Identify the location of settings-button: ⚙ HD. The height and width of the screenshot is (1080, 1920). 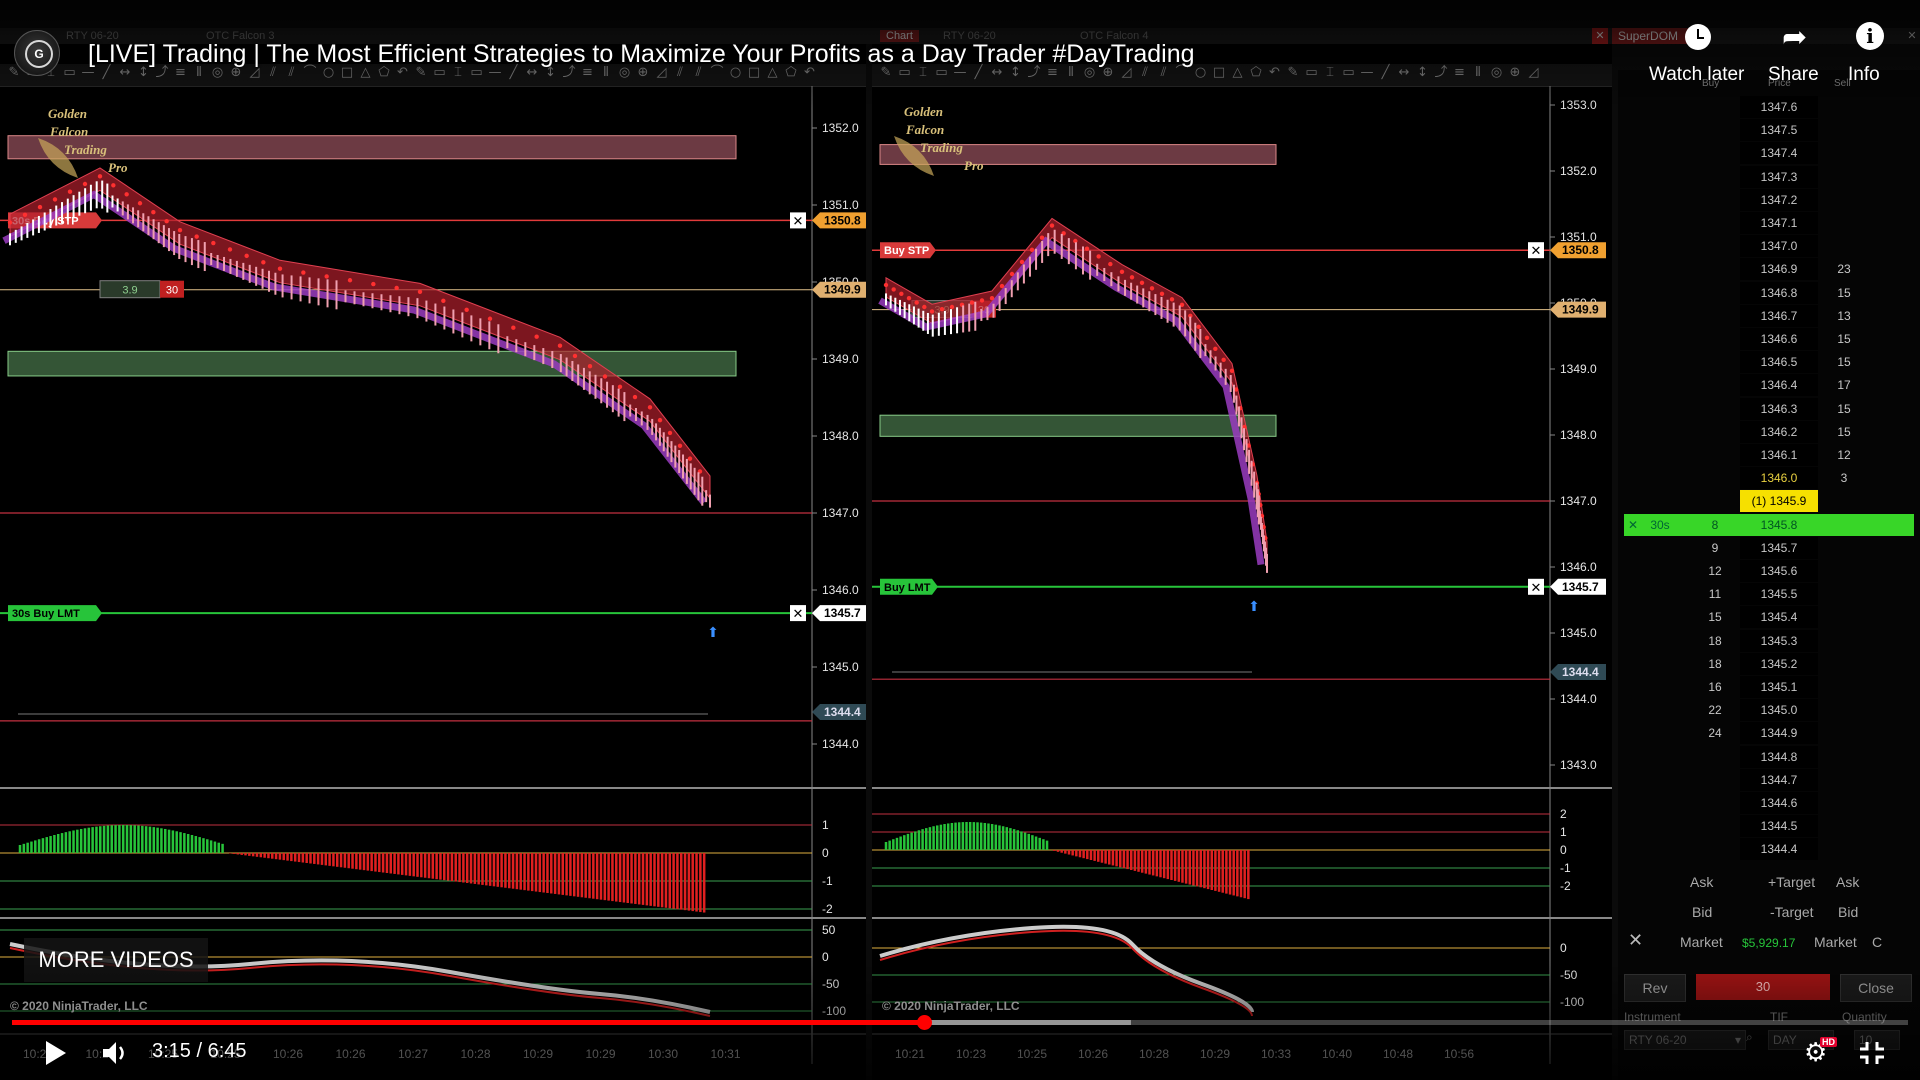
(1819, 1052).